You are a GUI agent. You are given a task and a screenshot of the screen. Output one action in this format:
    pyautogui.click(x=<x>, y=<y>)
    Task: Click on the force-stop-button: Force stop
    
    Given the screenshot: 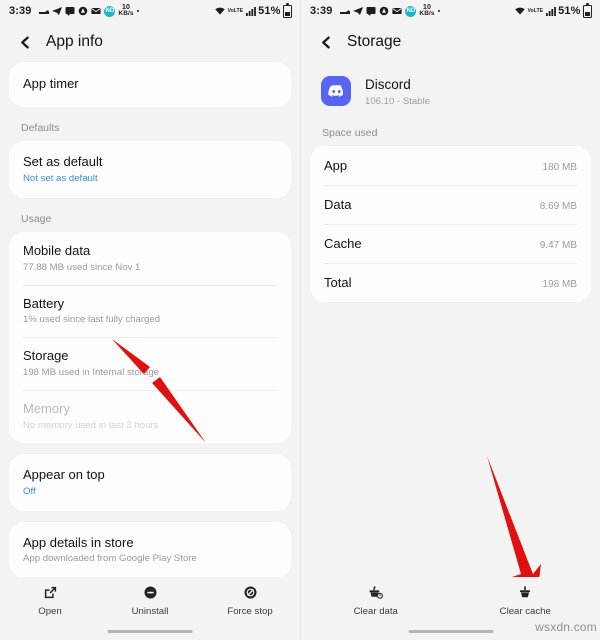 What is the action you would take?
    pyautogui.click(x=250, y=600)
    